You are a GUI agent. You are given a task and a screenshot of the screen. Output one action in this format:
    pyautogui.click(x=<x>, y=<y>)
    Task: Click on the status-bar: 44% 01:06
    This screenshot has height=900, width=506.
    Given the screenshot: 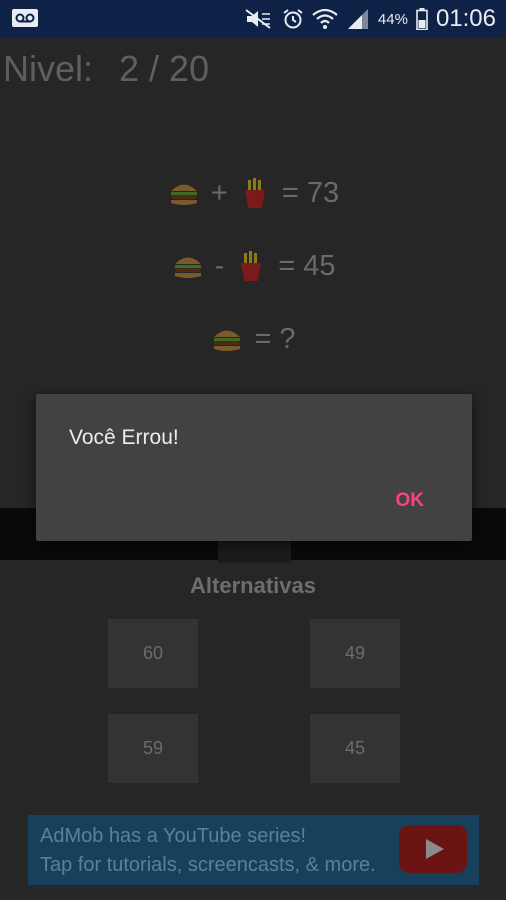 What is the action you would take?
    pyautogui.click(x=253, y=19)
    